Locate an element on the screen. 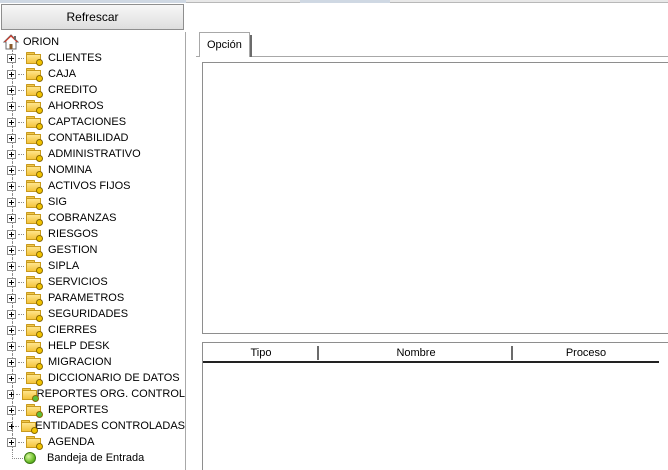 The height and width of the screenshot is (470, 668). tree-item: MIGRACION is located at coordinates (94, 362).